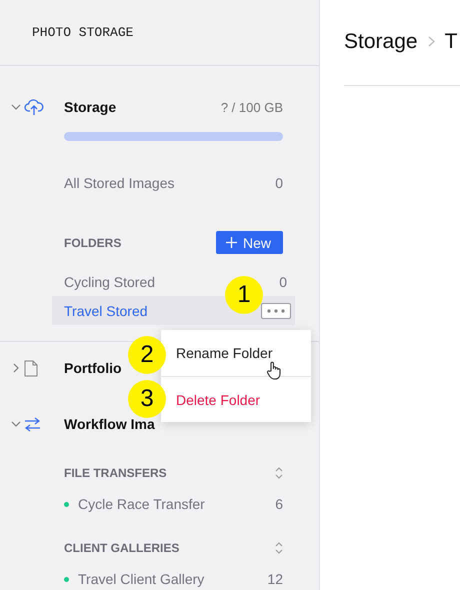  I want to click on document-icon, so click(31, 368).